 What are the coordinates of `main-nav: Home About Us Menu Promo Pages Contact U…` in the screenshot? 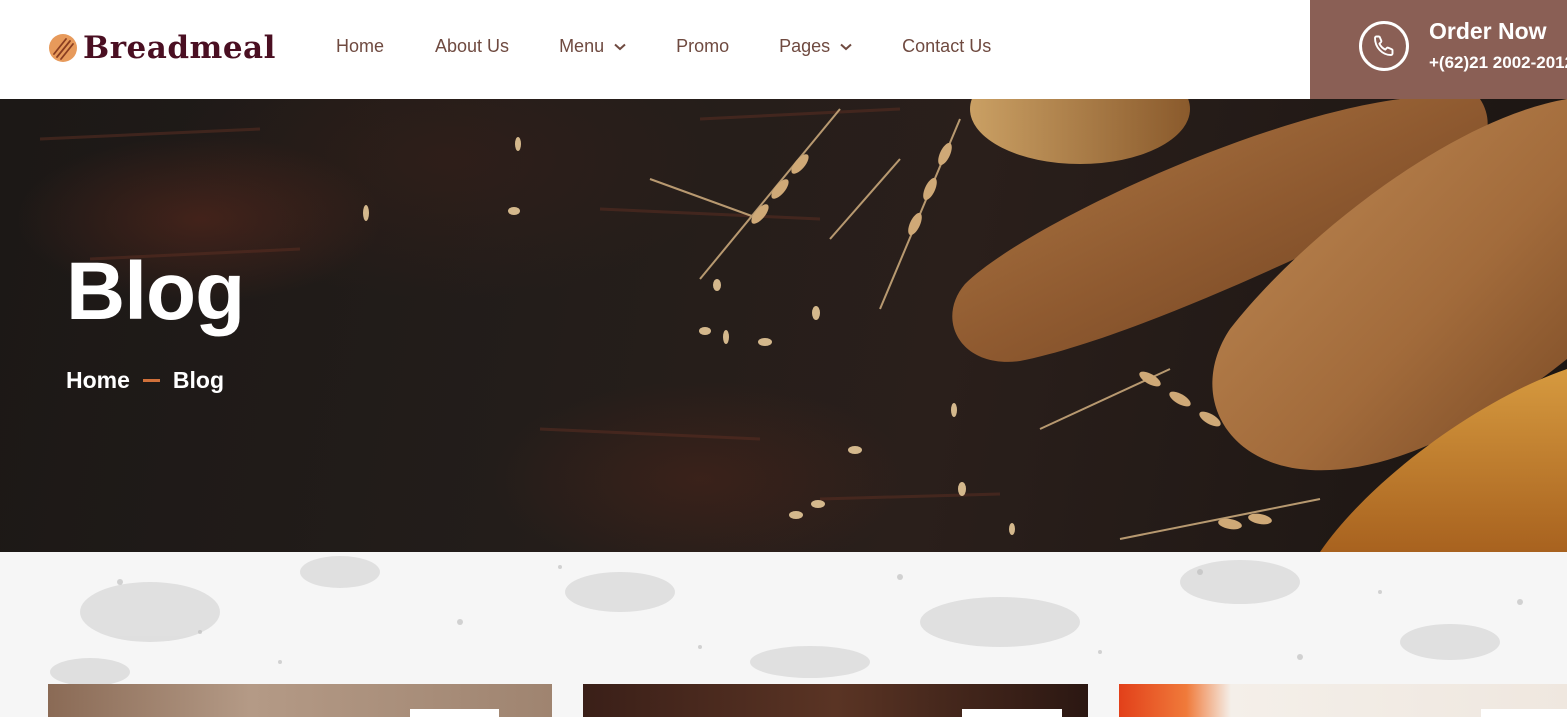 It's located at (663, 46).